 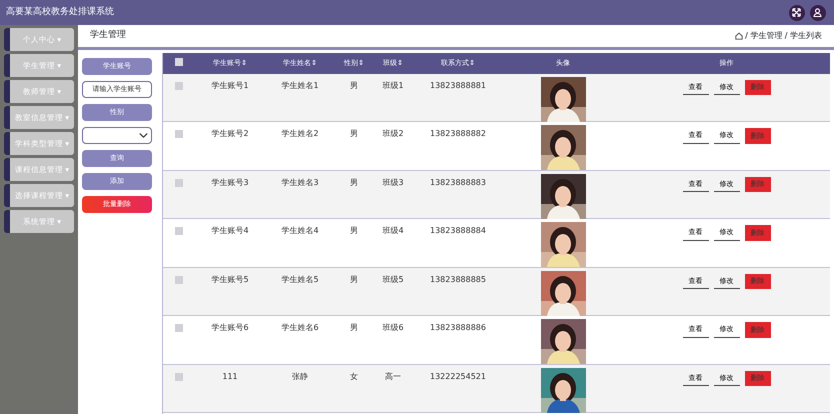 What do you see at coordinates (393, 279) in the screenshot?
I see `table-cell: 班级5` at bounding box center [393, 279].